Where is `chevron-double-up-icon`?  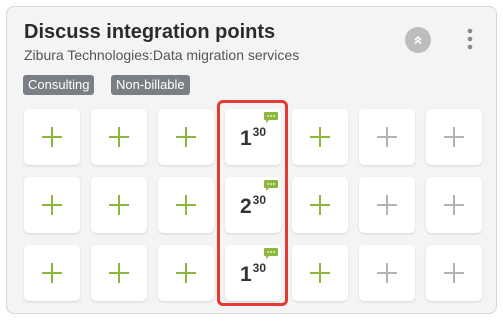 chevron-double-up-icon is located at coordinates (418, 40).